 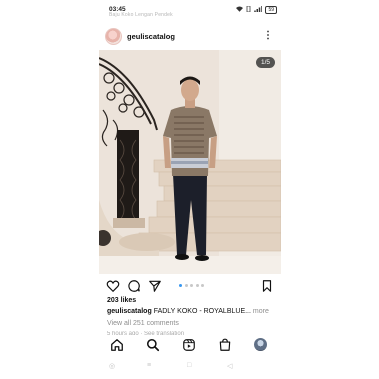 I want to click on shop-icon, so click(x=225, y=345).